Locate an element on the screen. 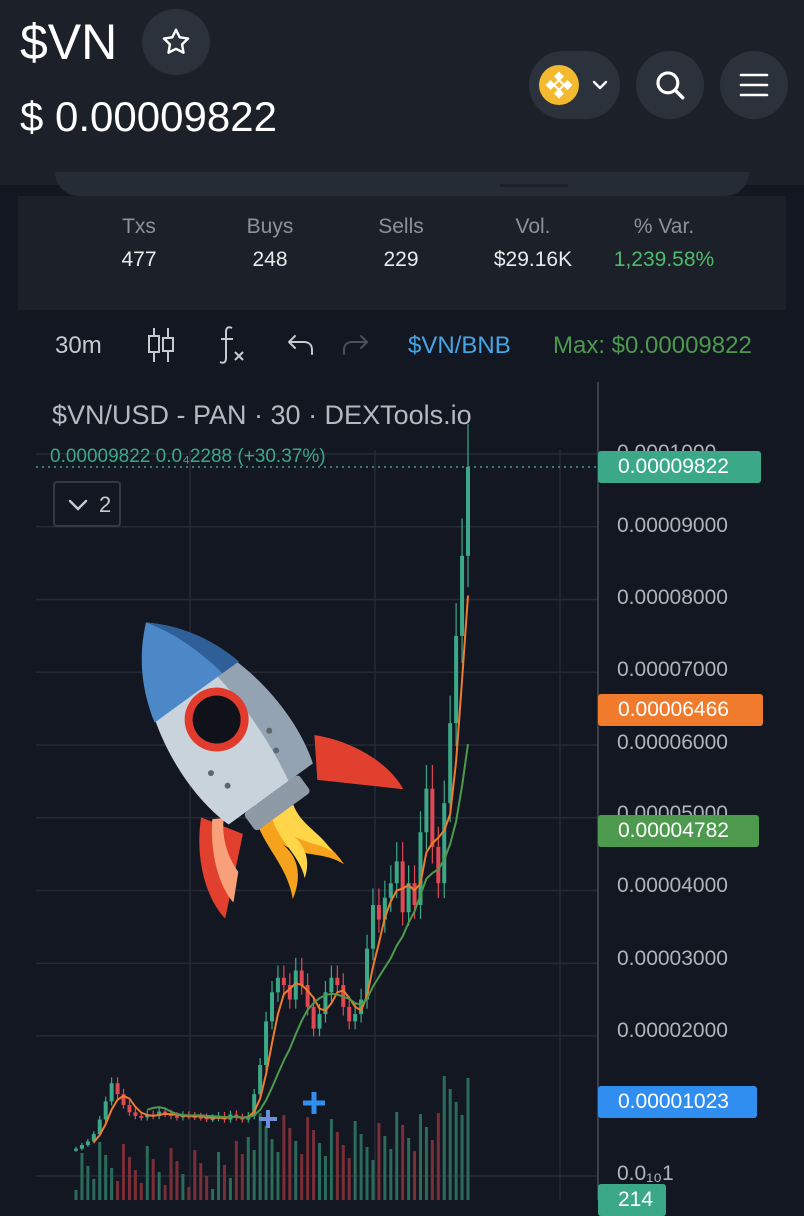 This screenshot has width=804, height=1216. y-tick: 0.00007000 is located at coordinates (672, 669).